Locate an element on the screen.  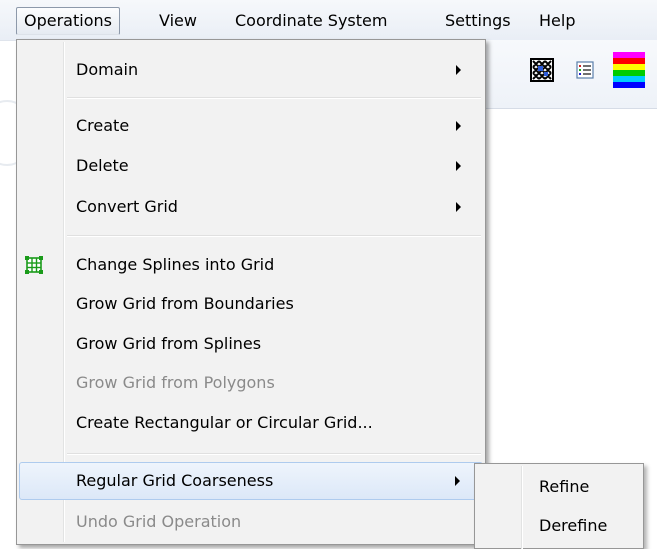
menu-item-label: Grow Grid from Polygons is located at coordinates (175, 382).